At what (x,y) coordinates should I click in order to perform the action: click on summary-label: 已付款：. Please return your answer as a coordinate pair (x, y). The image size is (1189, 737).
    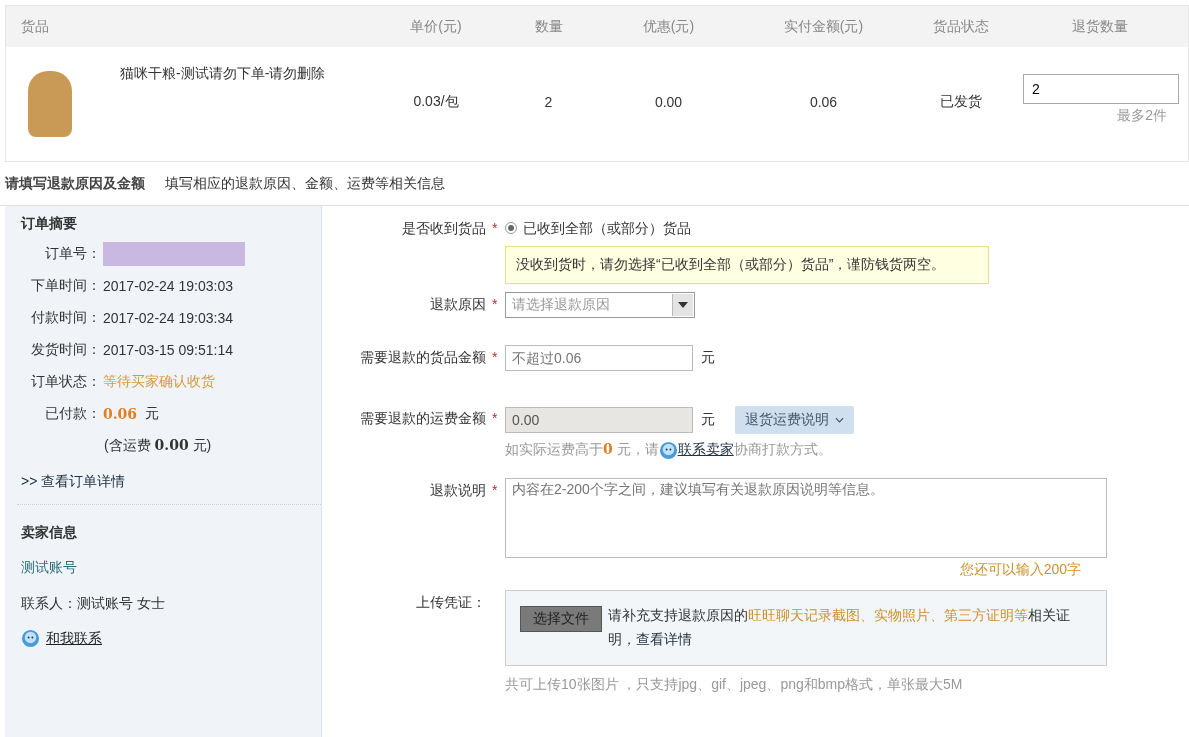
    Looking at the image, I should click on (72, 414).